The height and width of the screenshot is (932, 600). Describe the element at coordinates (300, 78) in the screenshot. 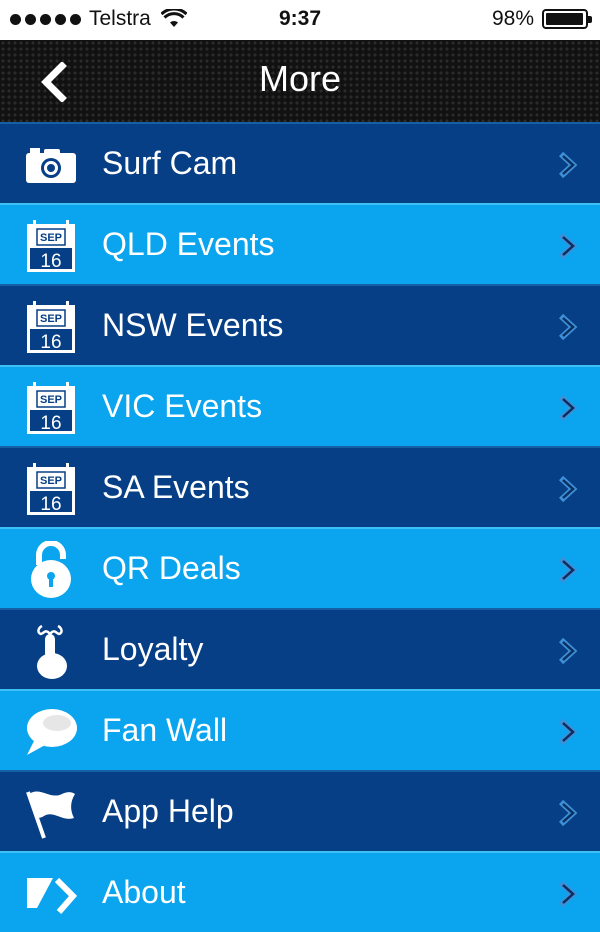

I see `page-title: More` at that location.